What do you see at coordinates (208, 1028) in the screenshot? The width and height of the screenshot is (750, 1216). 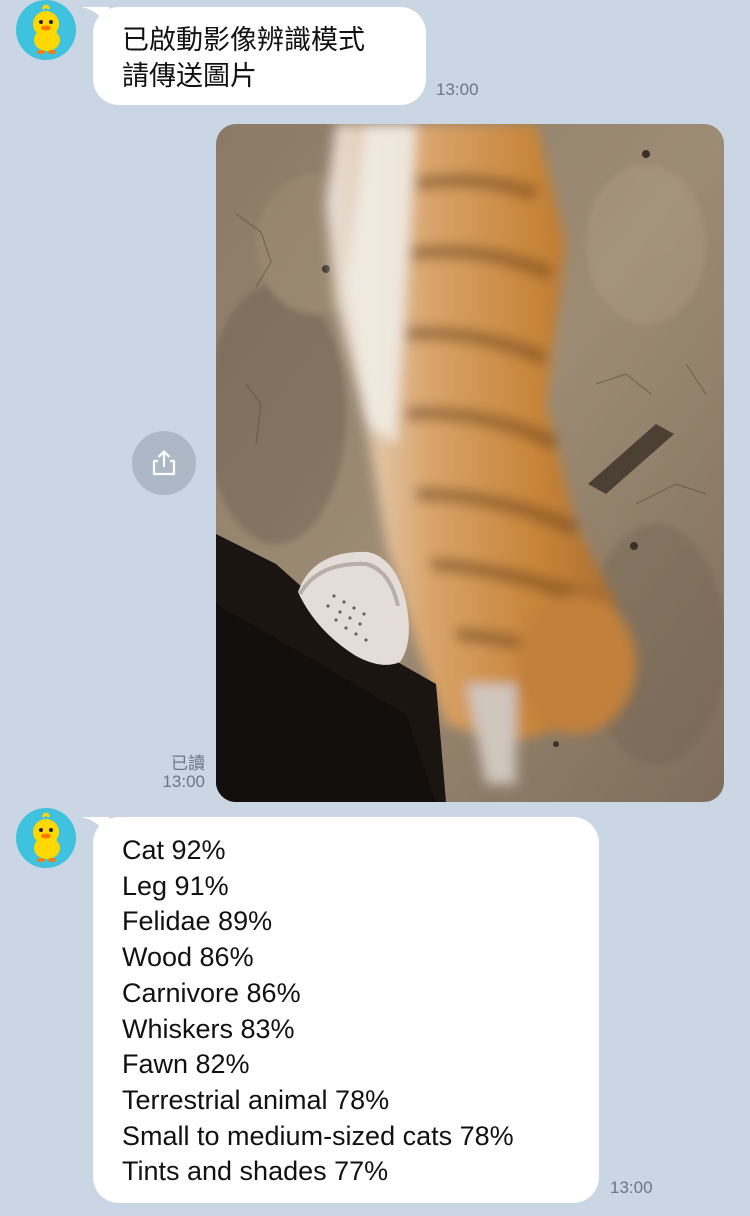 I see `result-line: Whiskers 83%` at bounding box center [208, 1028].